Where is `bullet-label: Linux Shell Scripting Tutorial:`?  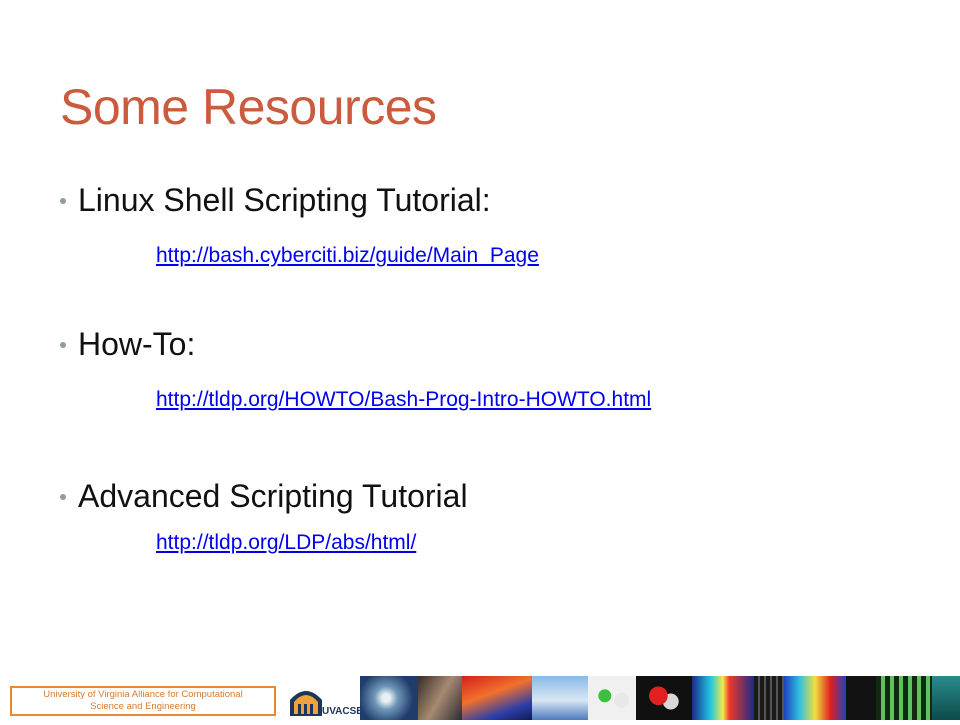
bullet-label: Linux Shell Scripting Tutorial: is located at coordinates (284, 200).